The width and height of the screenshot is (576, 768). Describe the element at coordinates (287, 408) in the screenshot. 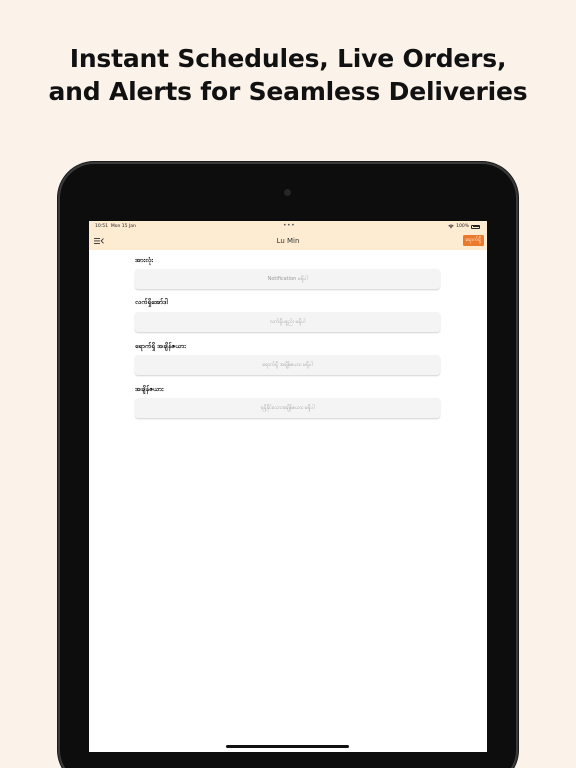

I see `schedule-empty-field: ရရှိနိုင်သောအချိန်ဇယား မရှိပါ` at that location.